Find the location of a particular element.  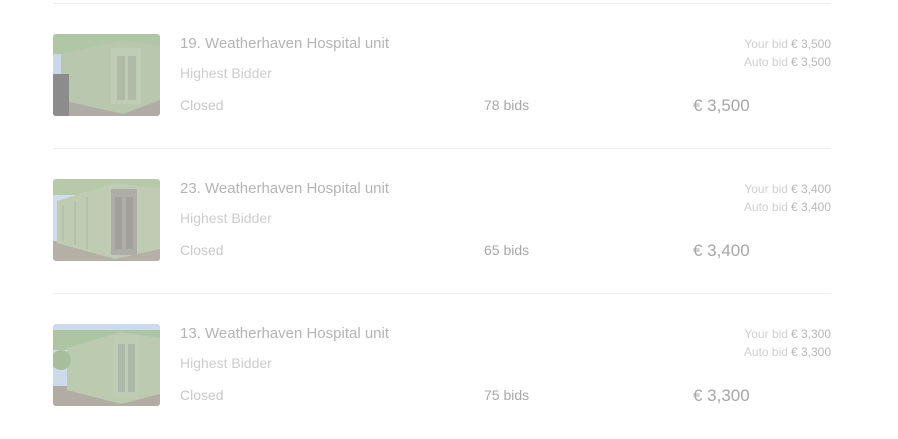

auto-bid-row: Auto bid € 3,400 is located at coordinates (787, 207).